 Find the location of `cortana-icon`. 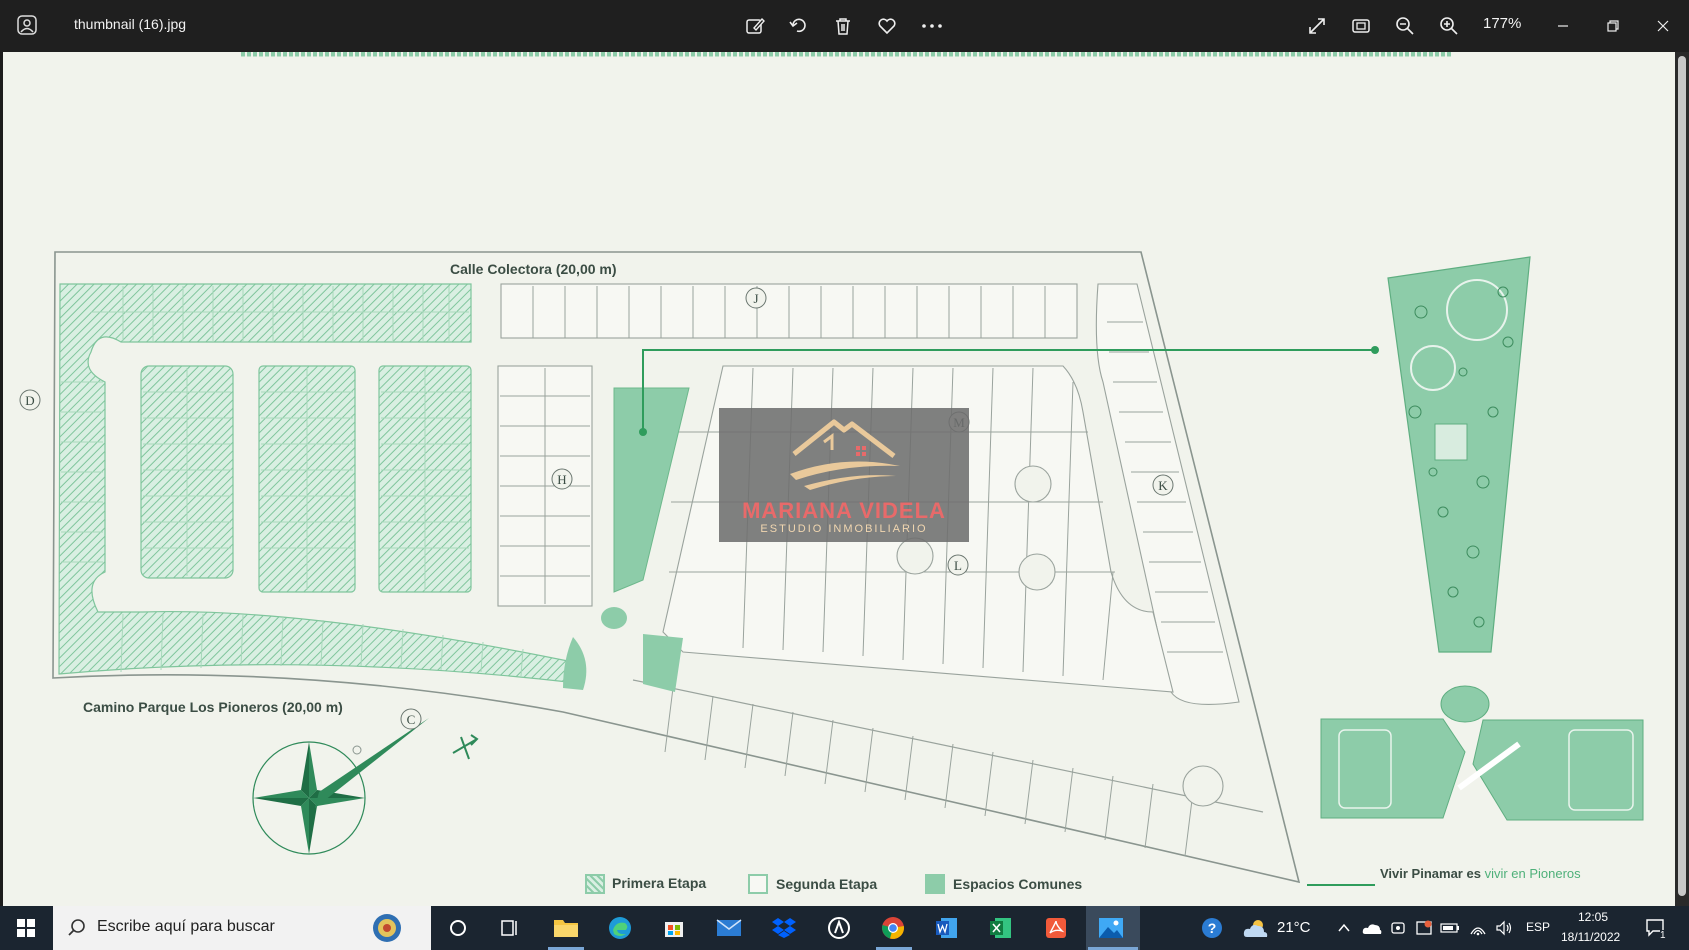

cortana-icon is located at coordinates (458, 928).